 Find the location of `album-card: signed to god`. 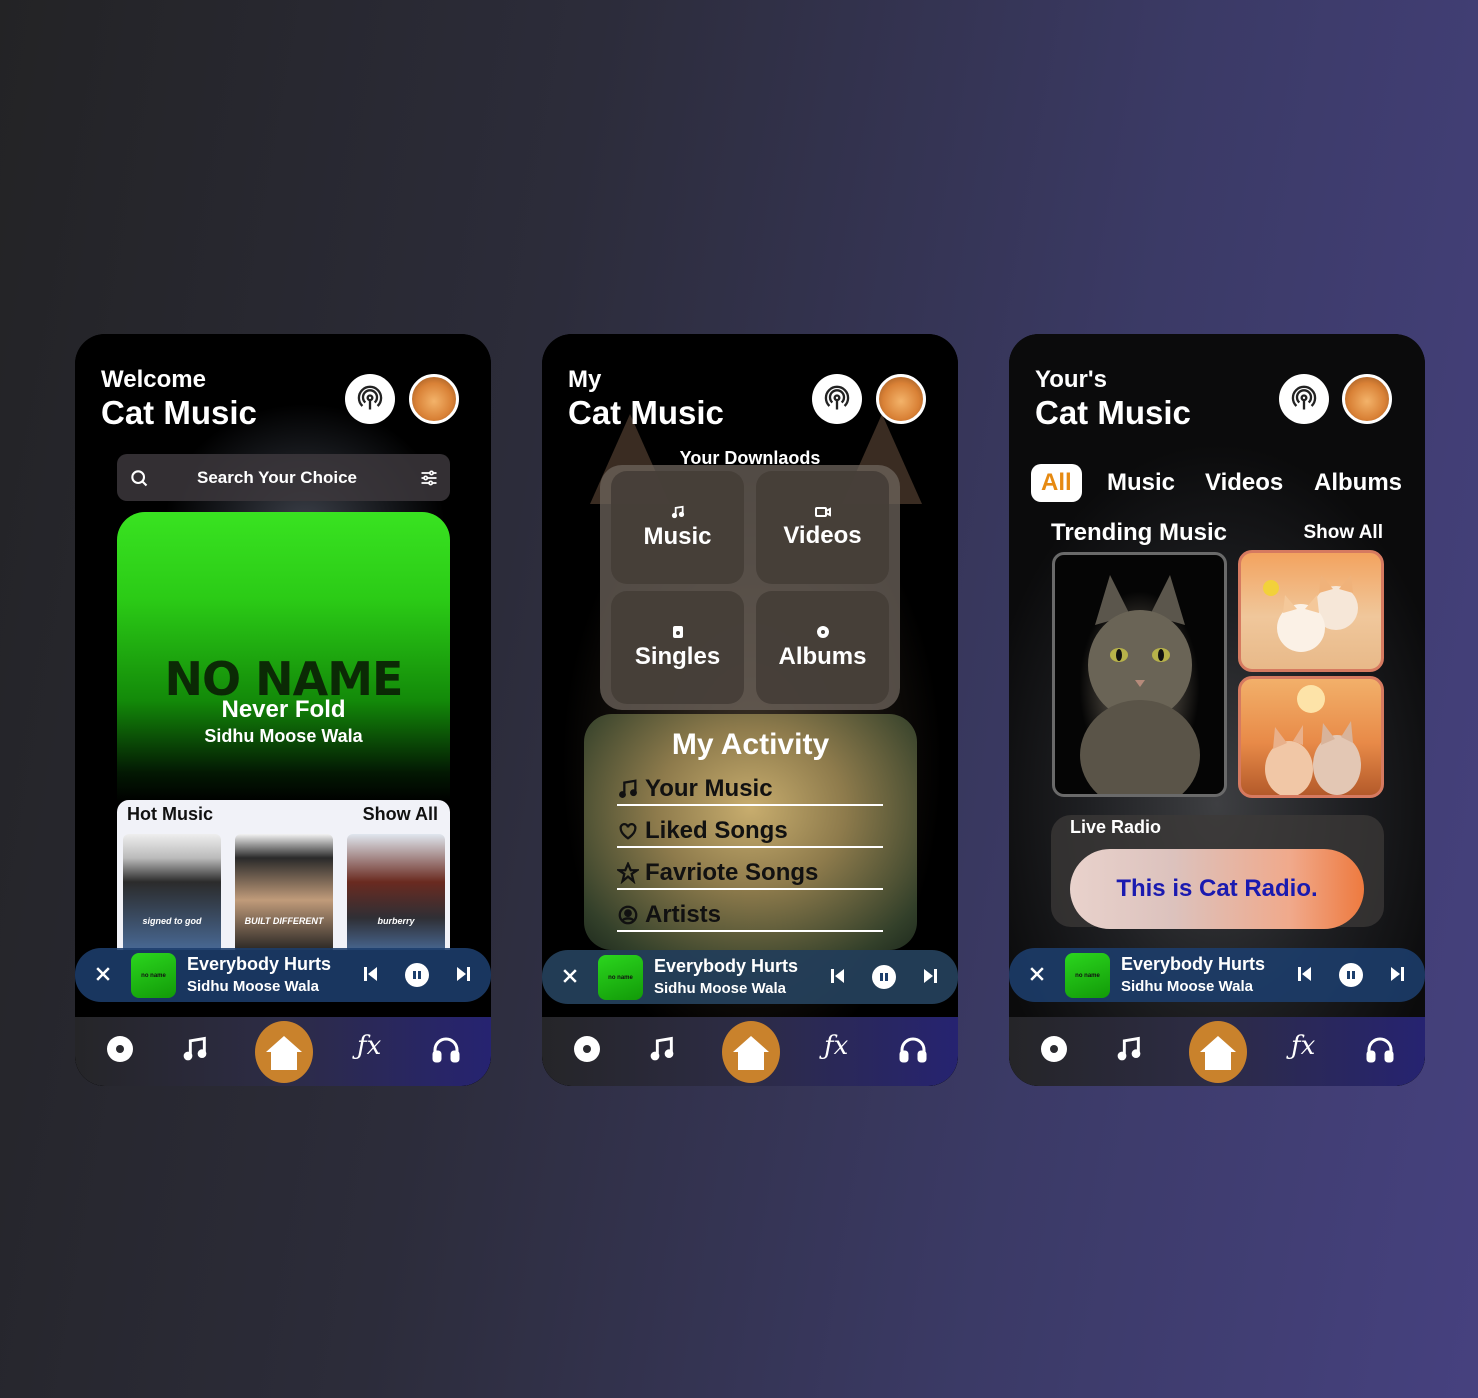

album-card: signed to god is located at coordinates (172, 892).